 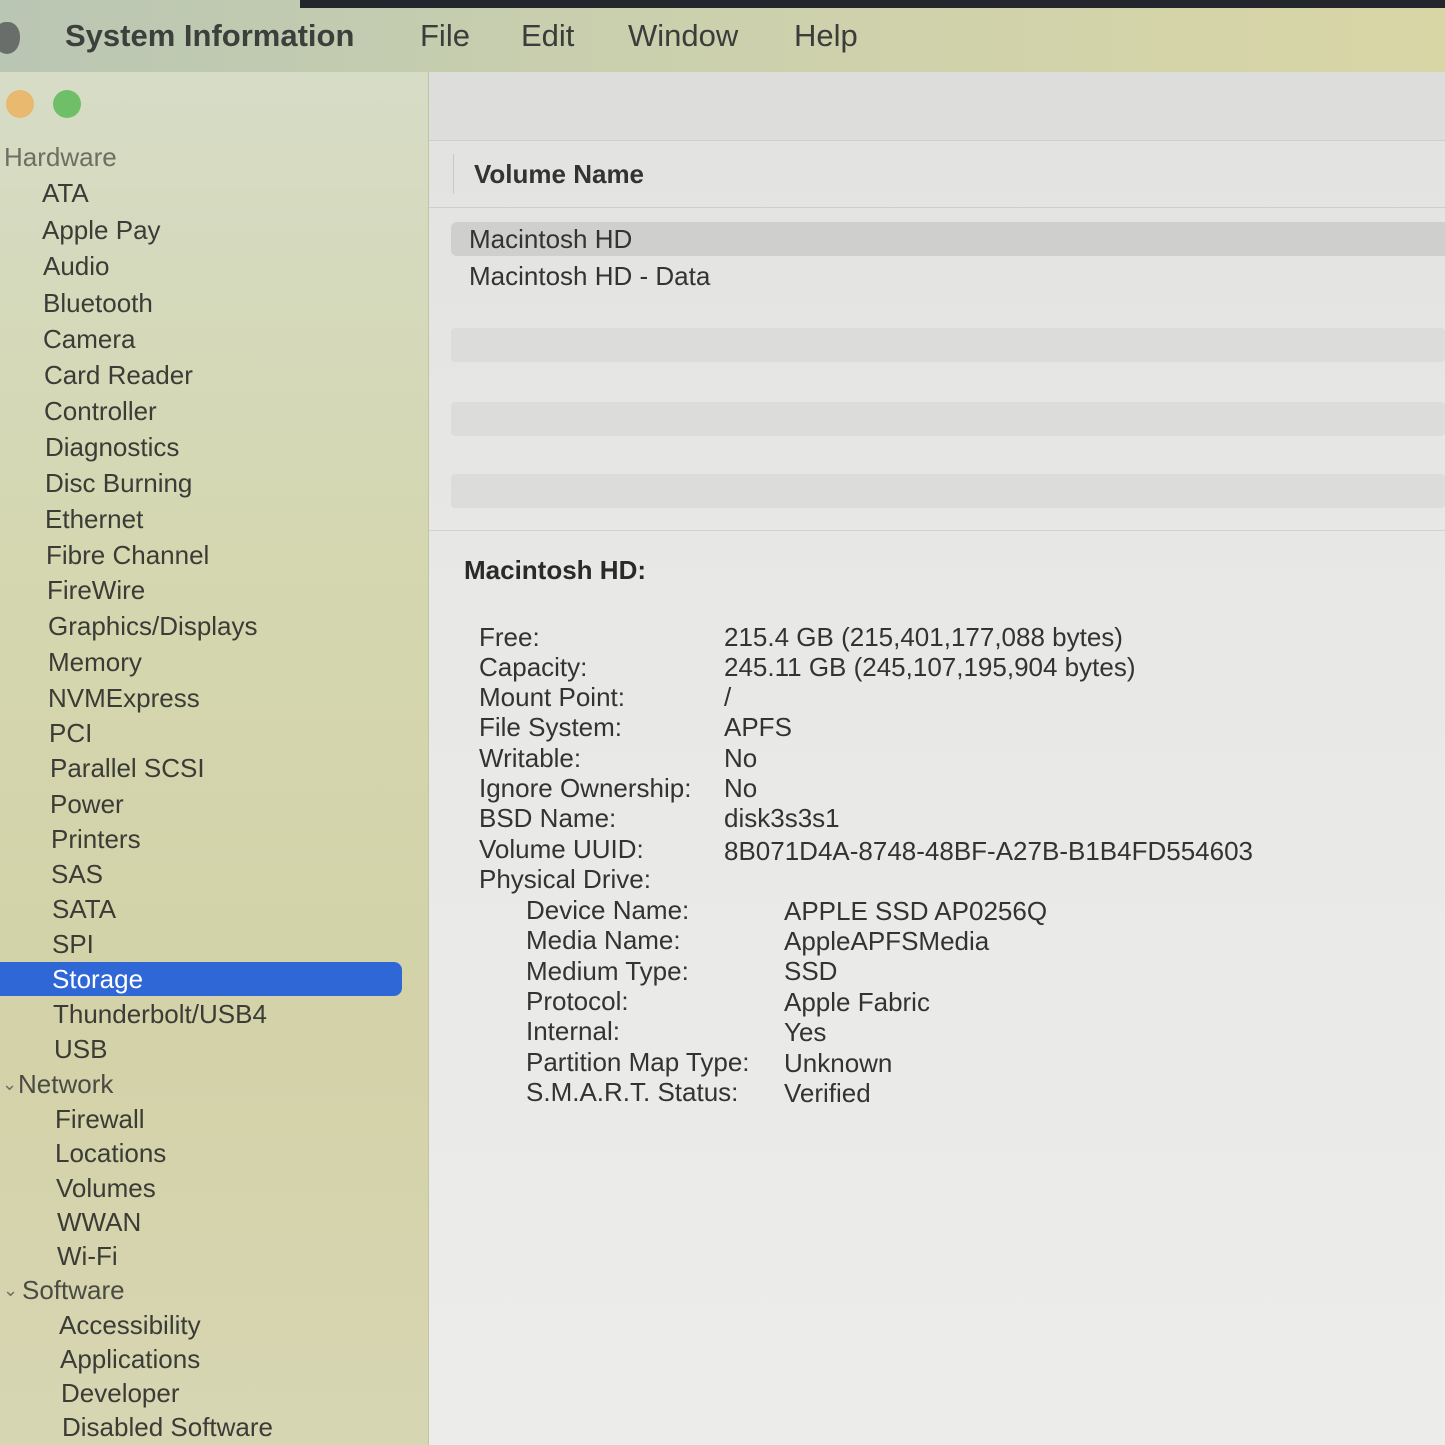 What do you see at coordinates (589, 276) in the screenshot?
I see `volume-row-macintosh-hd-data: Macintosh HD - Data` at bounding box center [589, 276].